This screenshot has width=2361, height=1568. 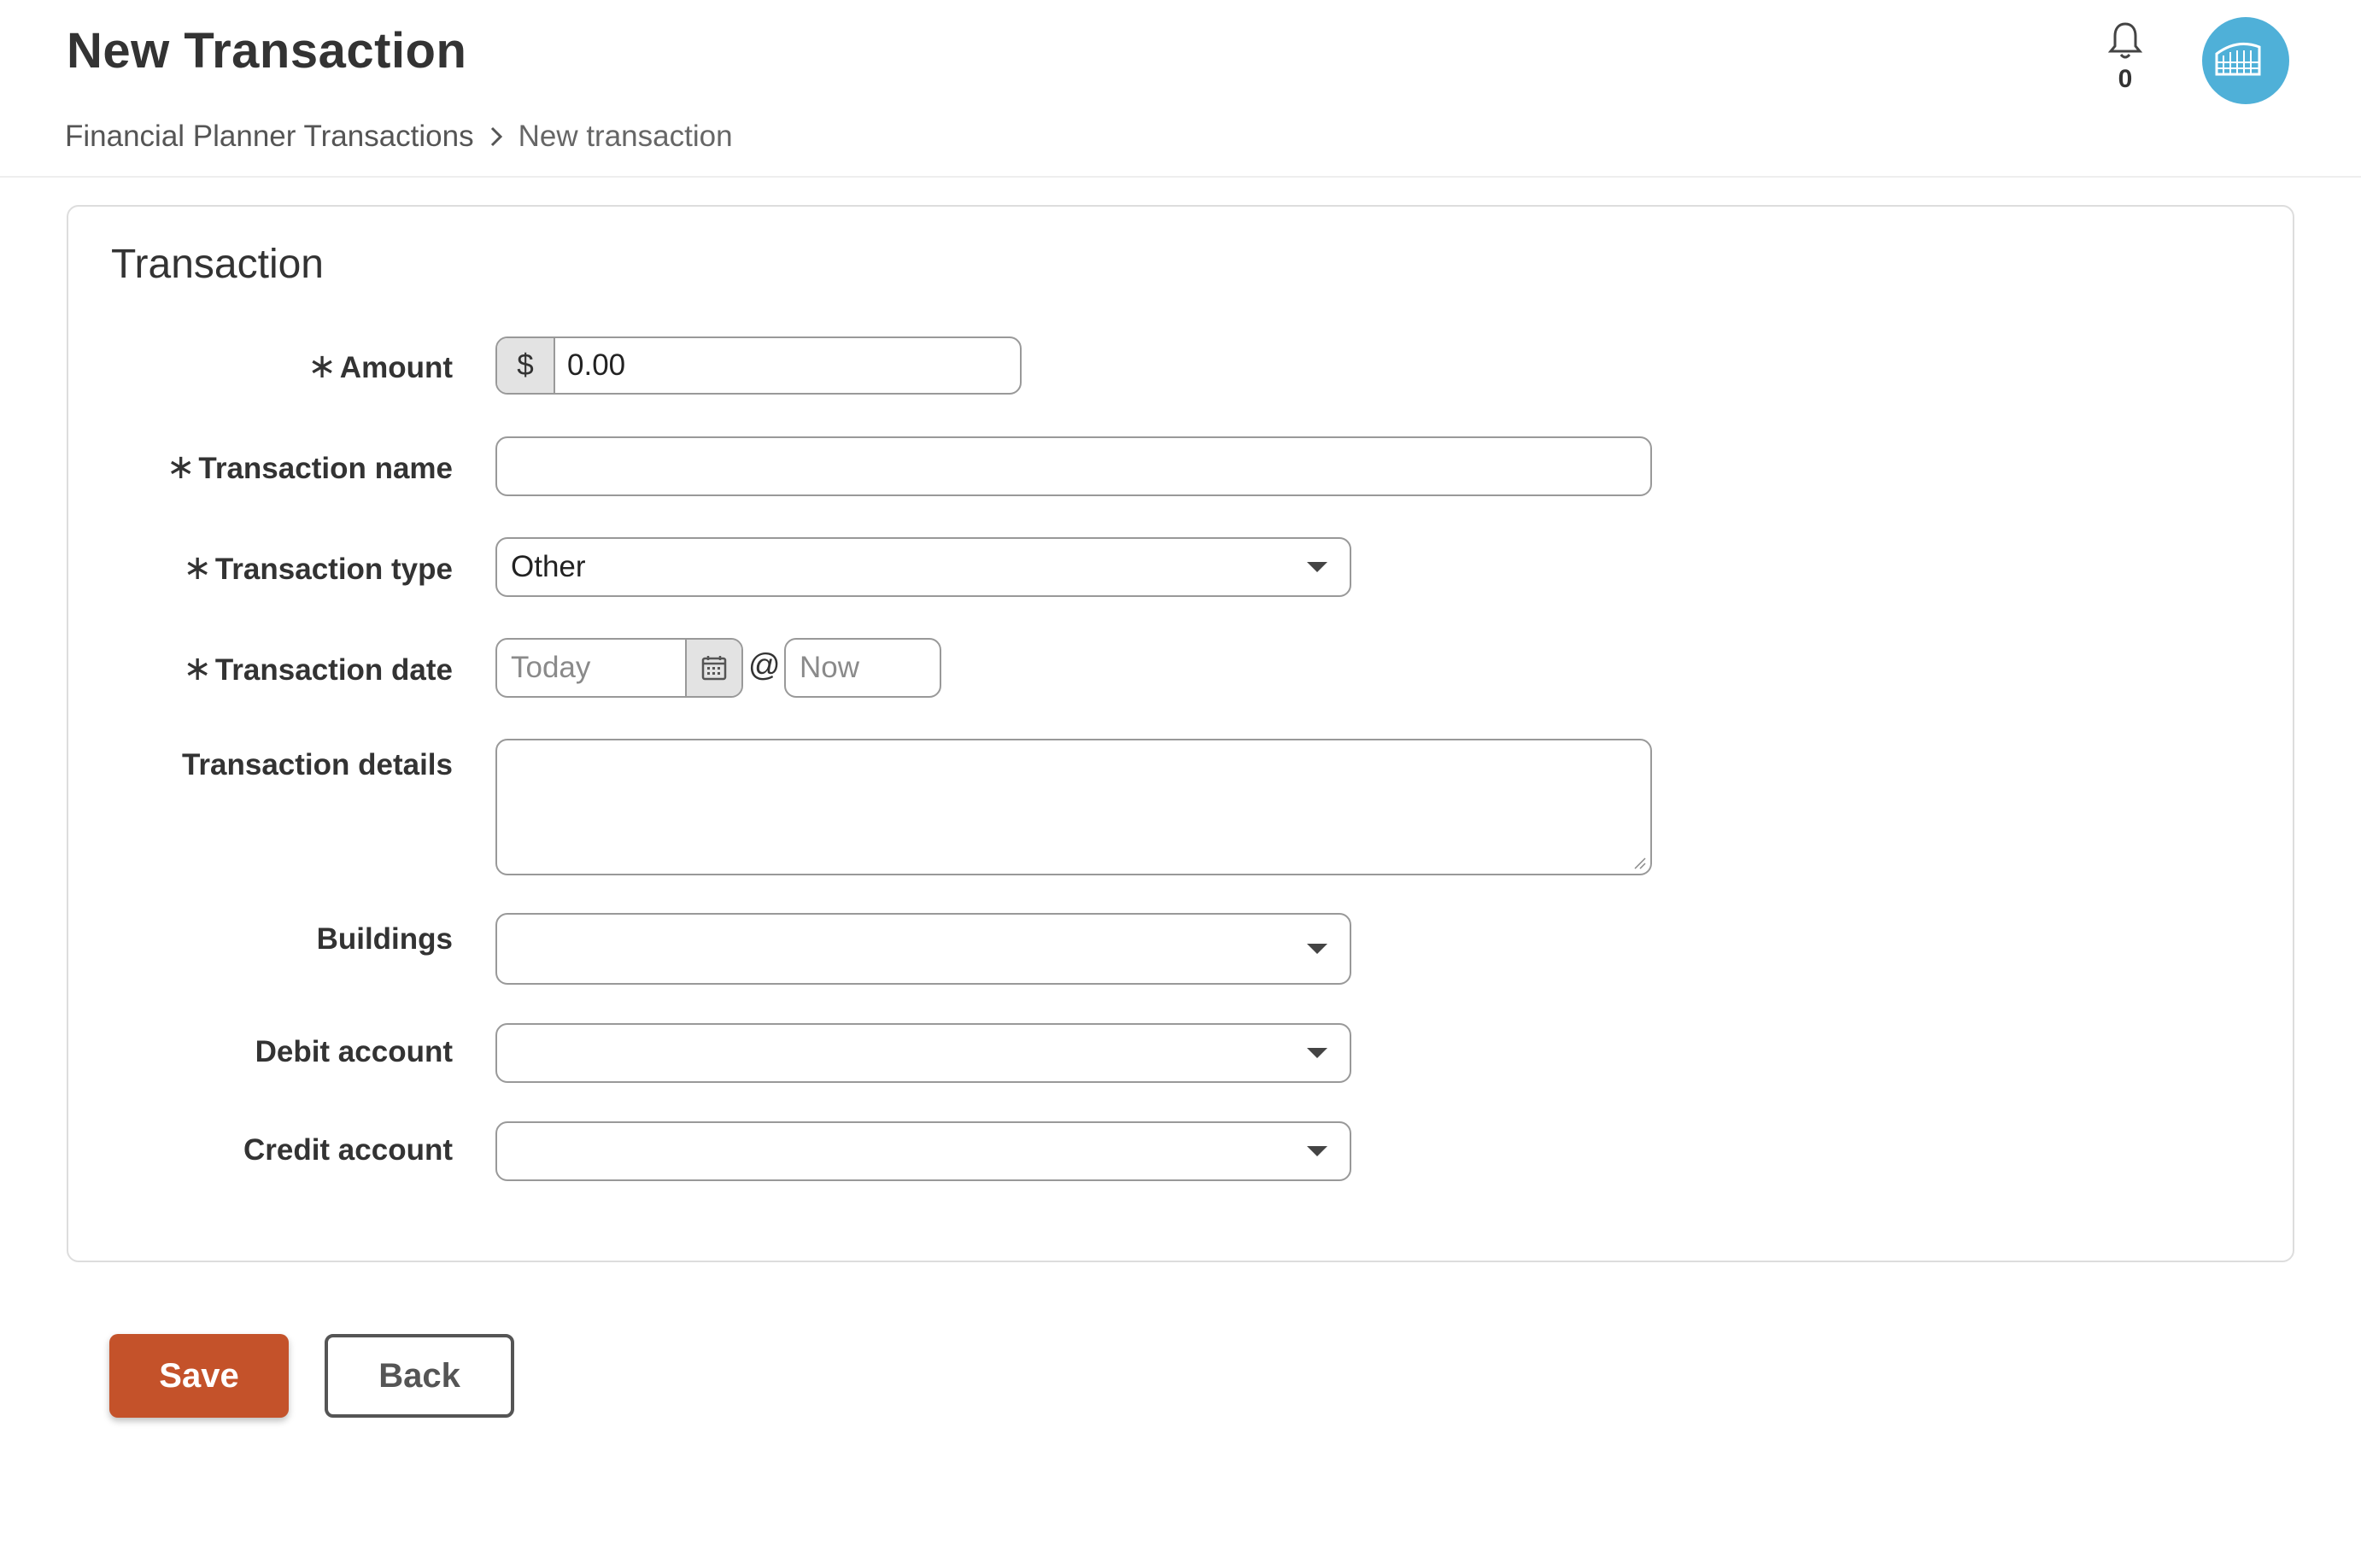 What do you see at coordinates (419, 1376) in the screenshot?
I see `back-button: Back` at bounding box center [419, 1376].